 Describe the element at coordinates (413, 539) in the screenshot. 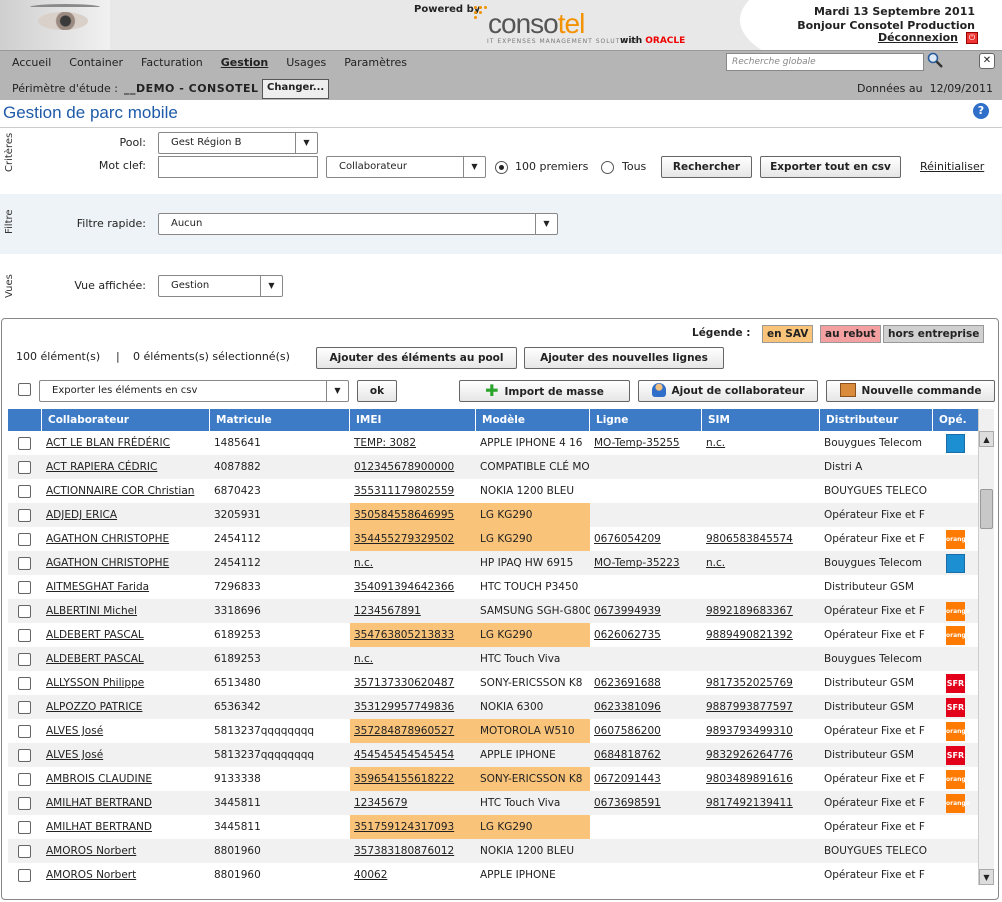

I see `cell-imei: 354455279329502` at that location.